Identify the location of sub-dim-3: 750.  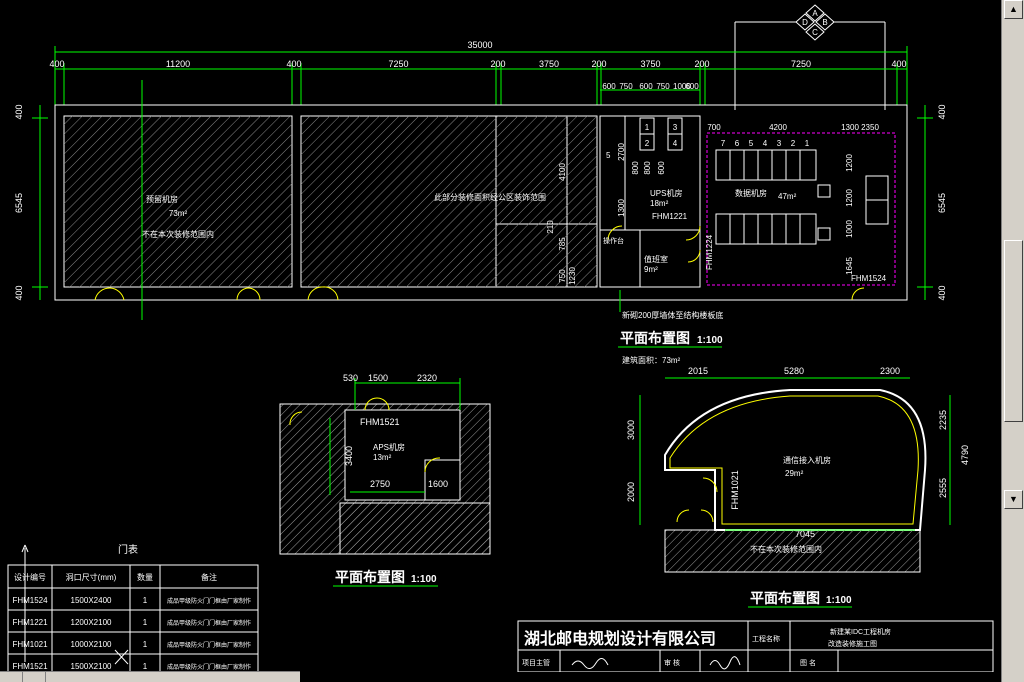
(663, 86).